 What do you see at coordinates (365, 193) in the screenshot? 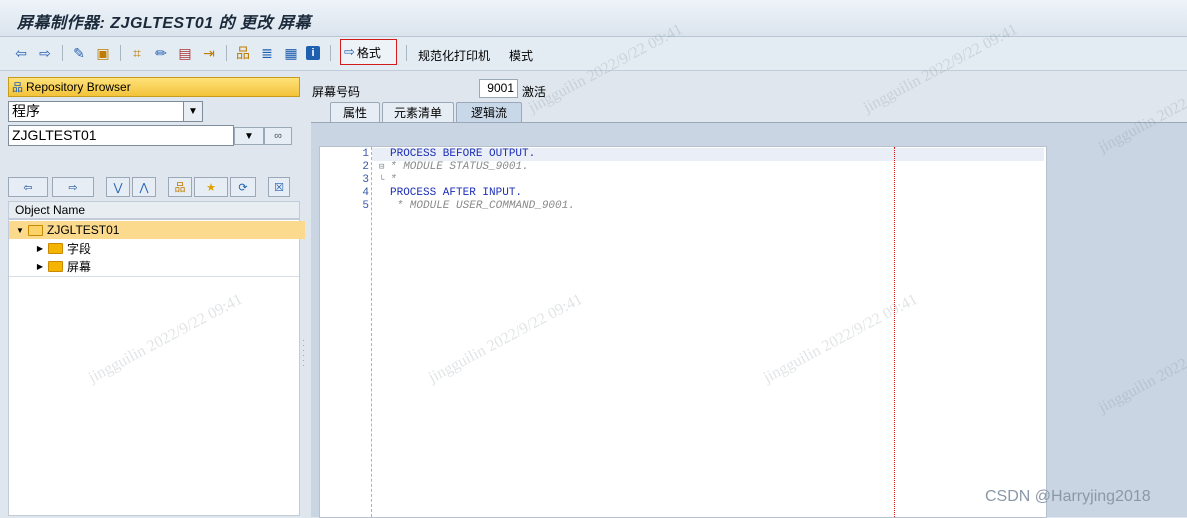
I see `line-number: 4` at bounding box center [365, 193].